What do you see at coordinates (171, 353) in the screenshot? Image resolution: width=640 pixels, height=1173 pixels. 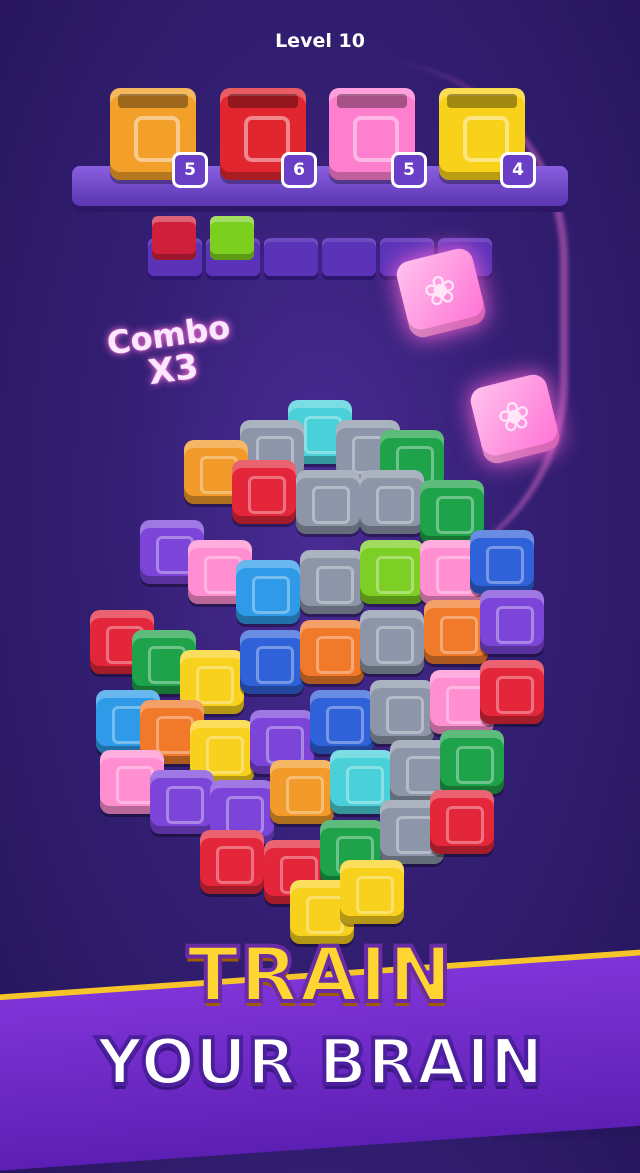 I see `combo-label: Combo X3` at bounding box center [171, 353].